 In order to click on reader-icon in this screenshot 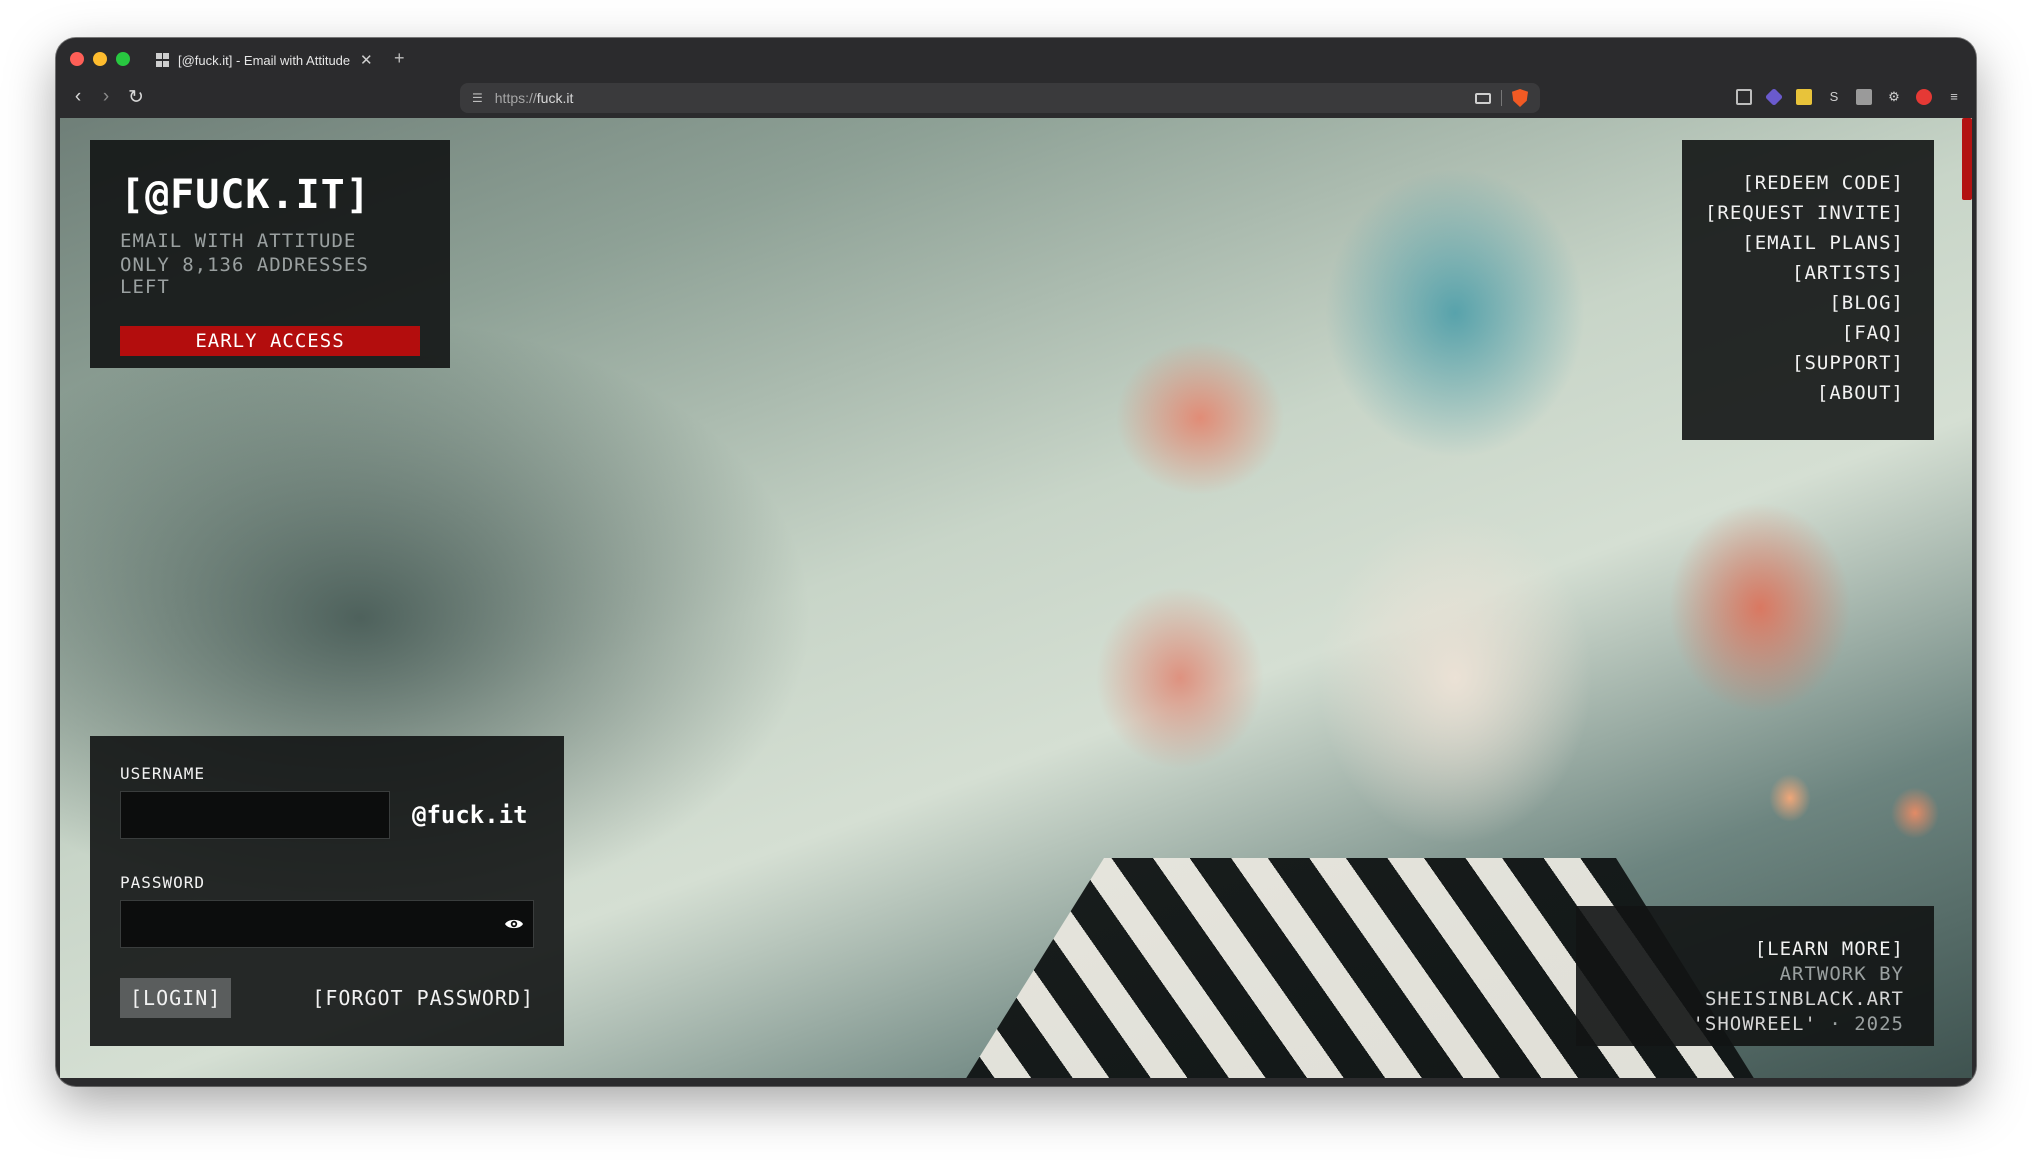, I will do `click(1744, 97)`.